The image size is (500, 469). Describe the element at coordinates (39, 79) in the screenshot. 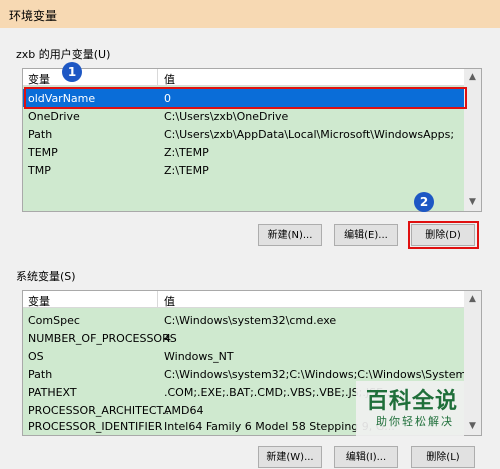

I see `user-vars-col-name: 变量` at that location.